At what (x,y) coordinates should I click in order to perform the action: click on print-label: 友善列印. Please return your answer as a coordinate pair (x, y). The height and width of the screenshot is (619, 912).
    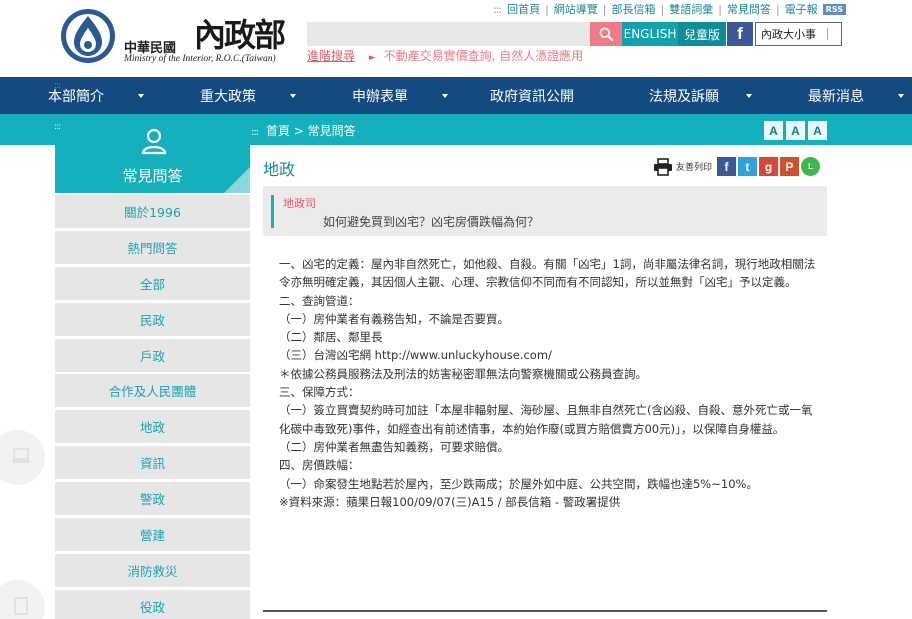
    Looking at the image, I should click on (694, 166).